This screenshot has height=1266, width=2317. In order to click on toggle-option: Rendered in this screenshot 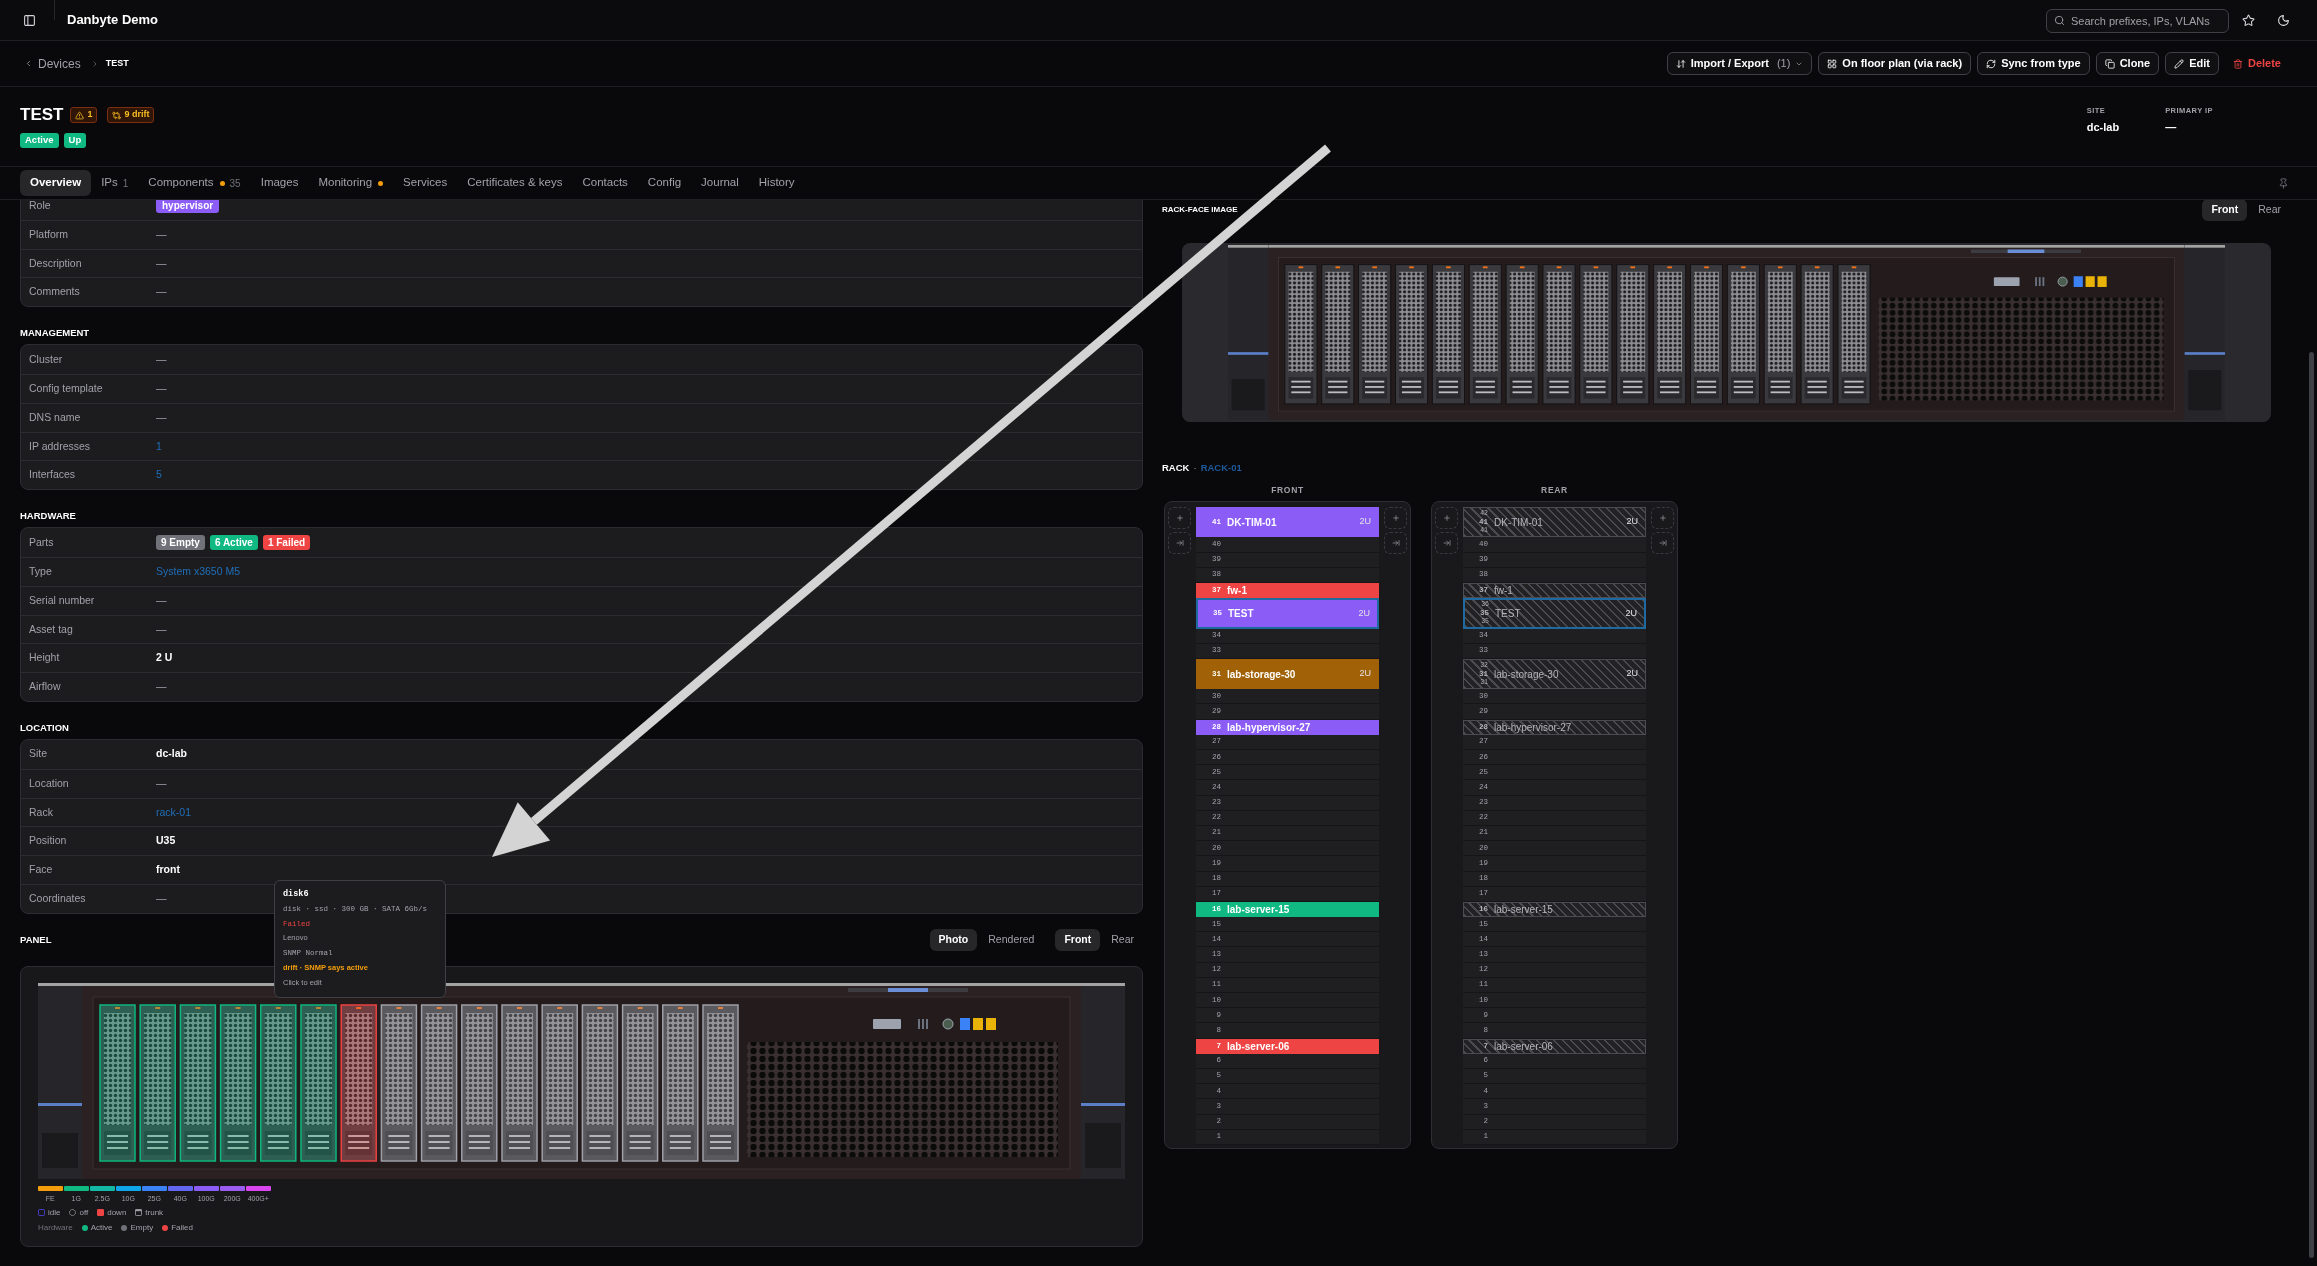, I will do `click(1011, 939)`.